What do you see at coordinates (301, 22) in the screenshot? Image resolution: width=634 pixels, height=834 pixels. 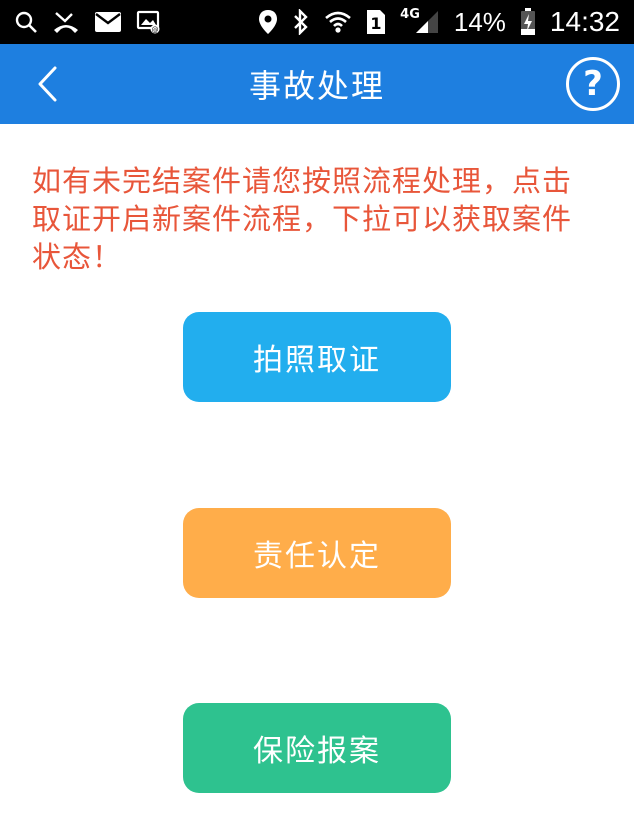 I see `bluetooth-icon` at bounding box center [301, 22].